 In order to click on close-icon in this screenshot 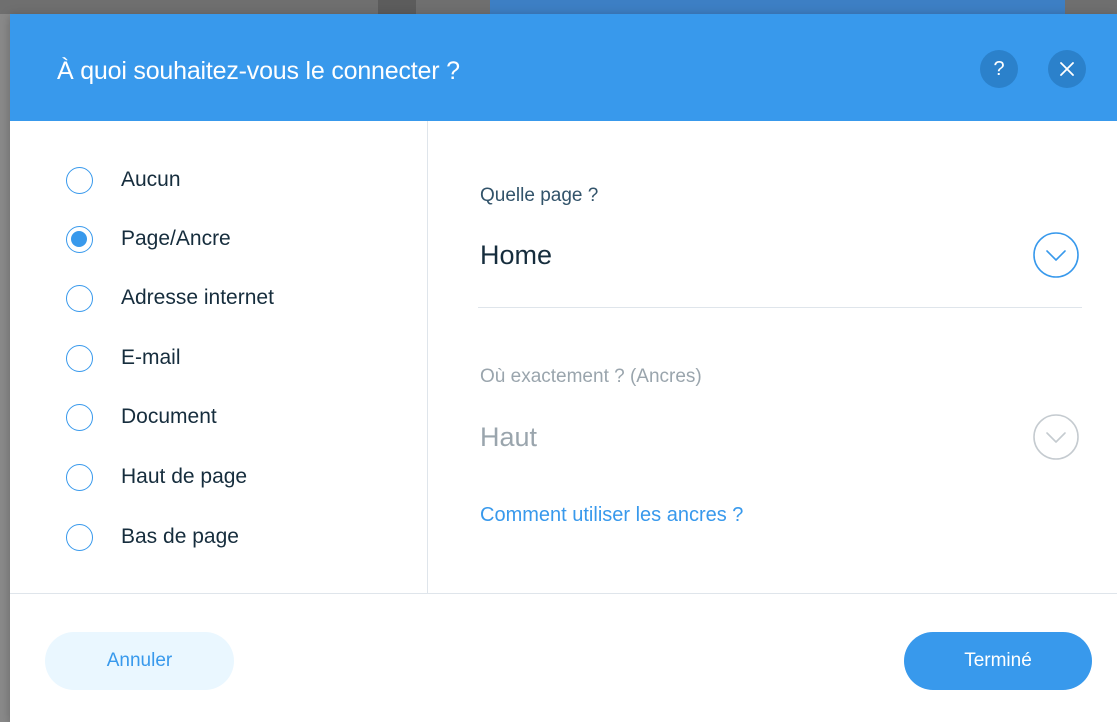, I will do `click(1067, 69)`.